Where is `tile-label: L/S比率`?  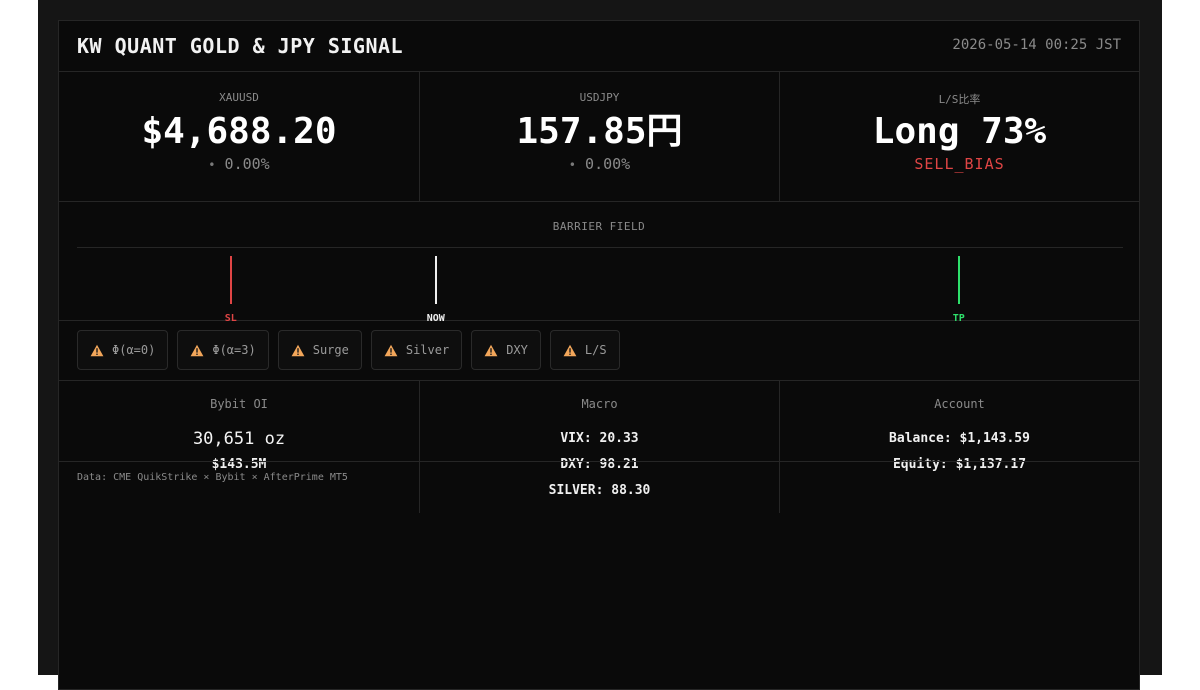
tile-label: L/S比率 is located at coordinates (959, 99).